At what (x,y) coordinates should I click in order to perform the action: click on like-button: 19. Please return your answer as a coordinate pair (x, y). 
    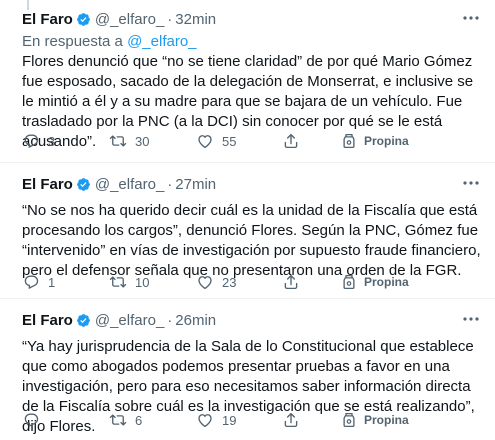
    Looking at the image, I should click on (216, 420).